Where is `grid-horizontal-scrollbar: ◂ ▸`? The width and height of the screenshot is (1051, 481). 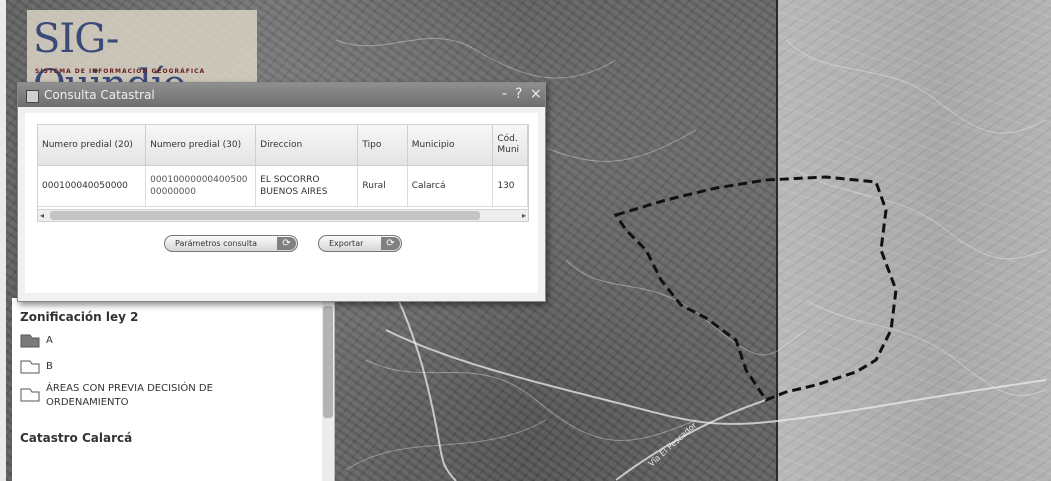 grid-horizontal-scrollbar: ◂ ▸ is located at coordinates (283, 215).